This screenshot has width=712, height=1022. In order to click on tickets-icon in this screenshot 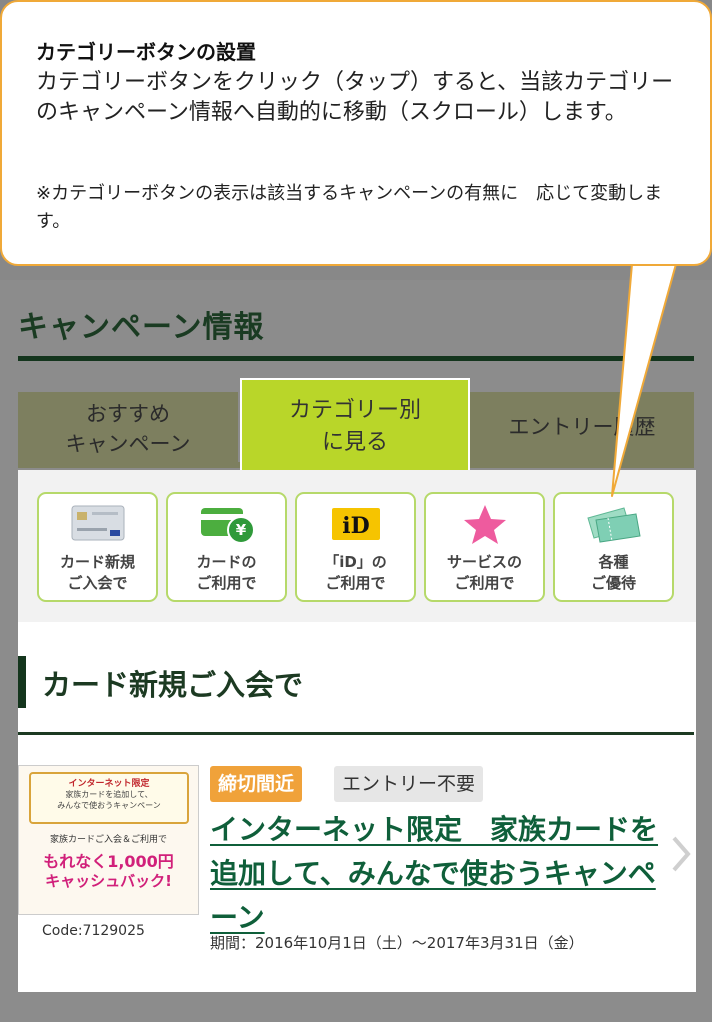, I will do `click(613, 525)`.